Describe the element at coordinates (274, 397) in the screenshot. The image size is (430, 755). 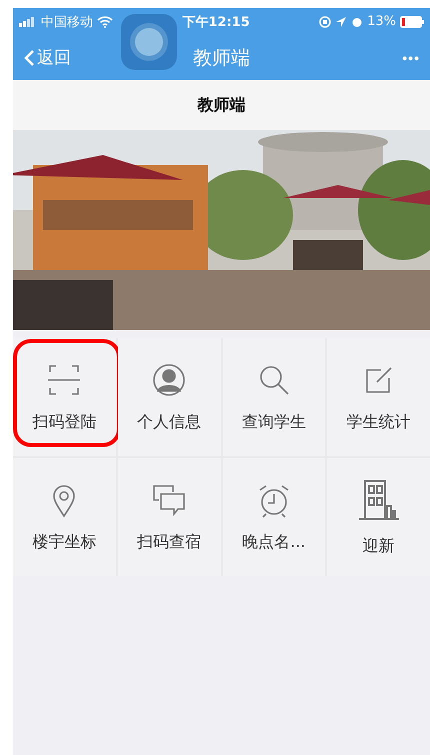
I see `menu-tile: 查询学生` at that location.